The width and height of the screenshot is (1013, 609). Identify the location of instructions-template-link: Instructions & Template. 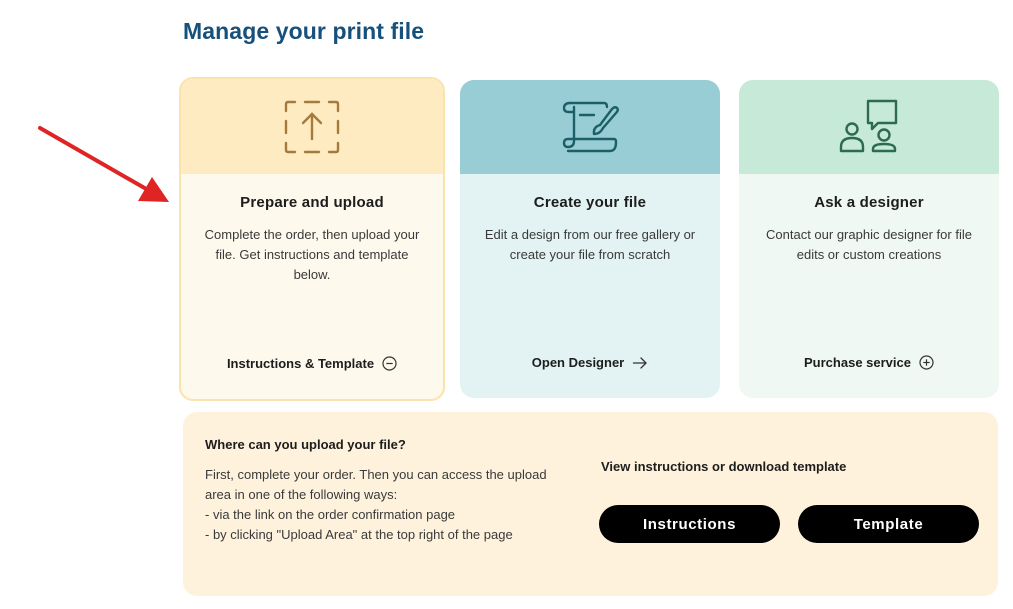
(312, 363).